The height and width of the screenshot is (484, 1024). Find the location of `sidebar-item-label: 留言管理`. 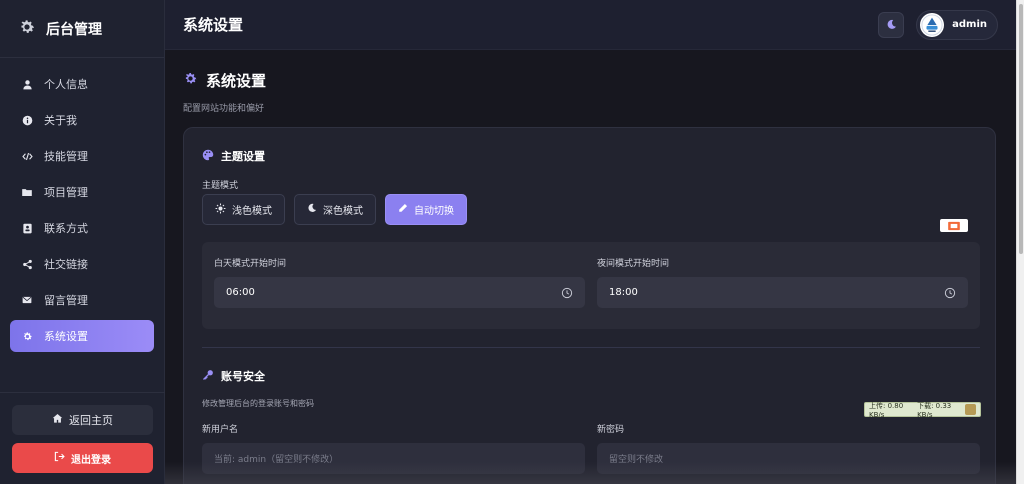

sidebar-item-label: 留言管理 is located at coordinates (66, 300).